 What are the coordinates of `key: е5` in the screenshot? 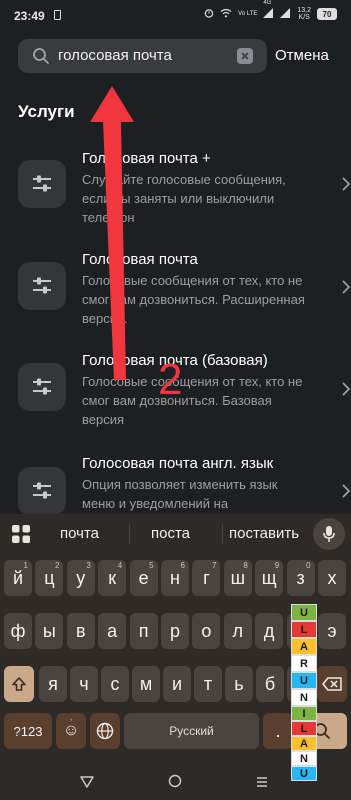 It's located at (143, 578).